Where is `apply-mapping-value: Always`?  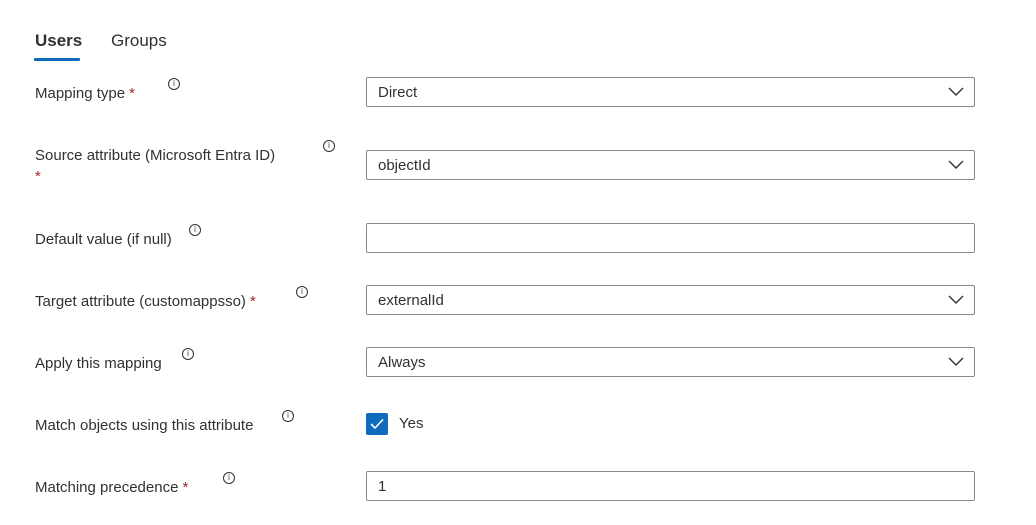 apply-mapping-value: Always is located at coordinates (402, 362).